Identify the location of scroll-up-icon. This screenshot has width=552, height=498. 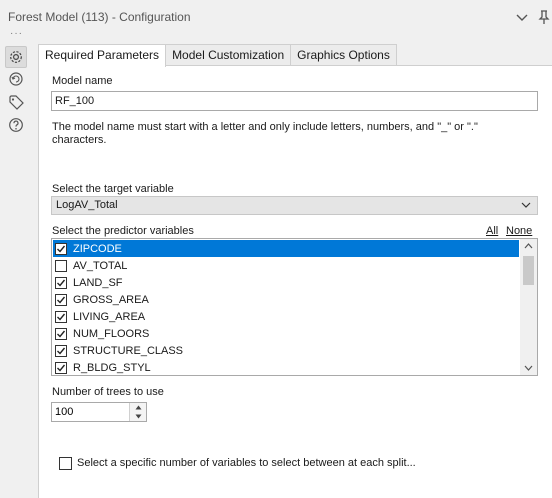
(528, 246).